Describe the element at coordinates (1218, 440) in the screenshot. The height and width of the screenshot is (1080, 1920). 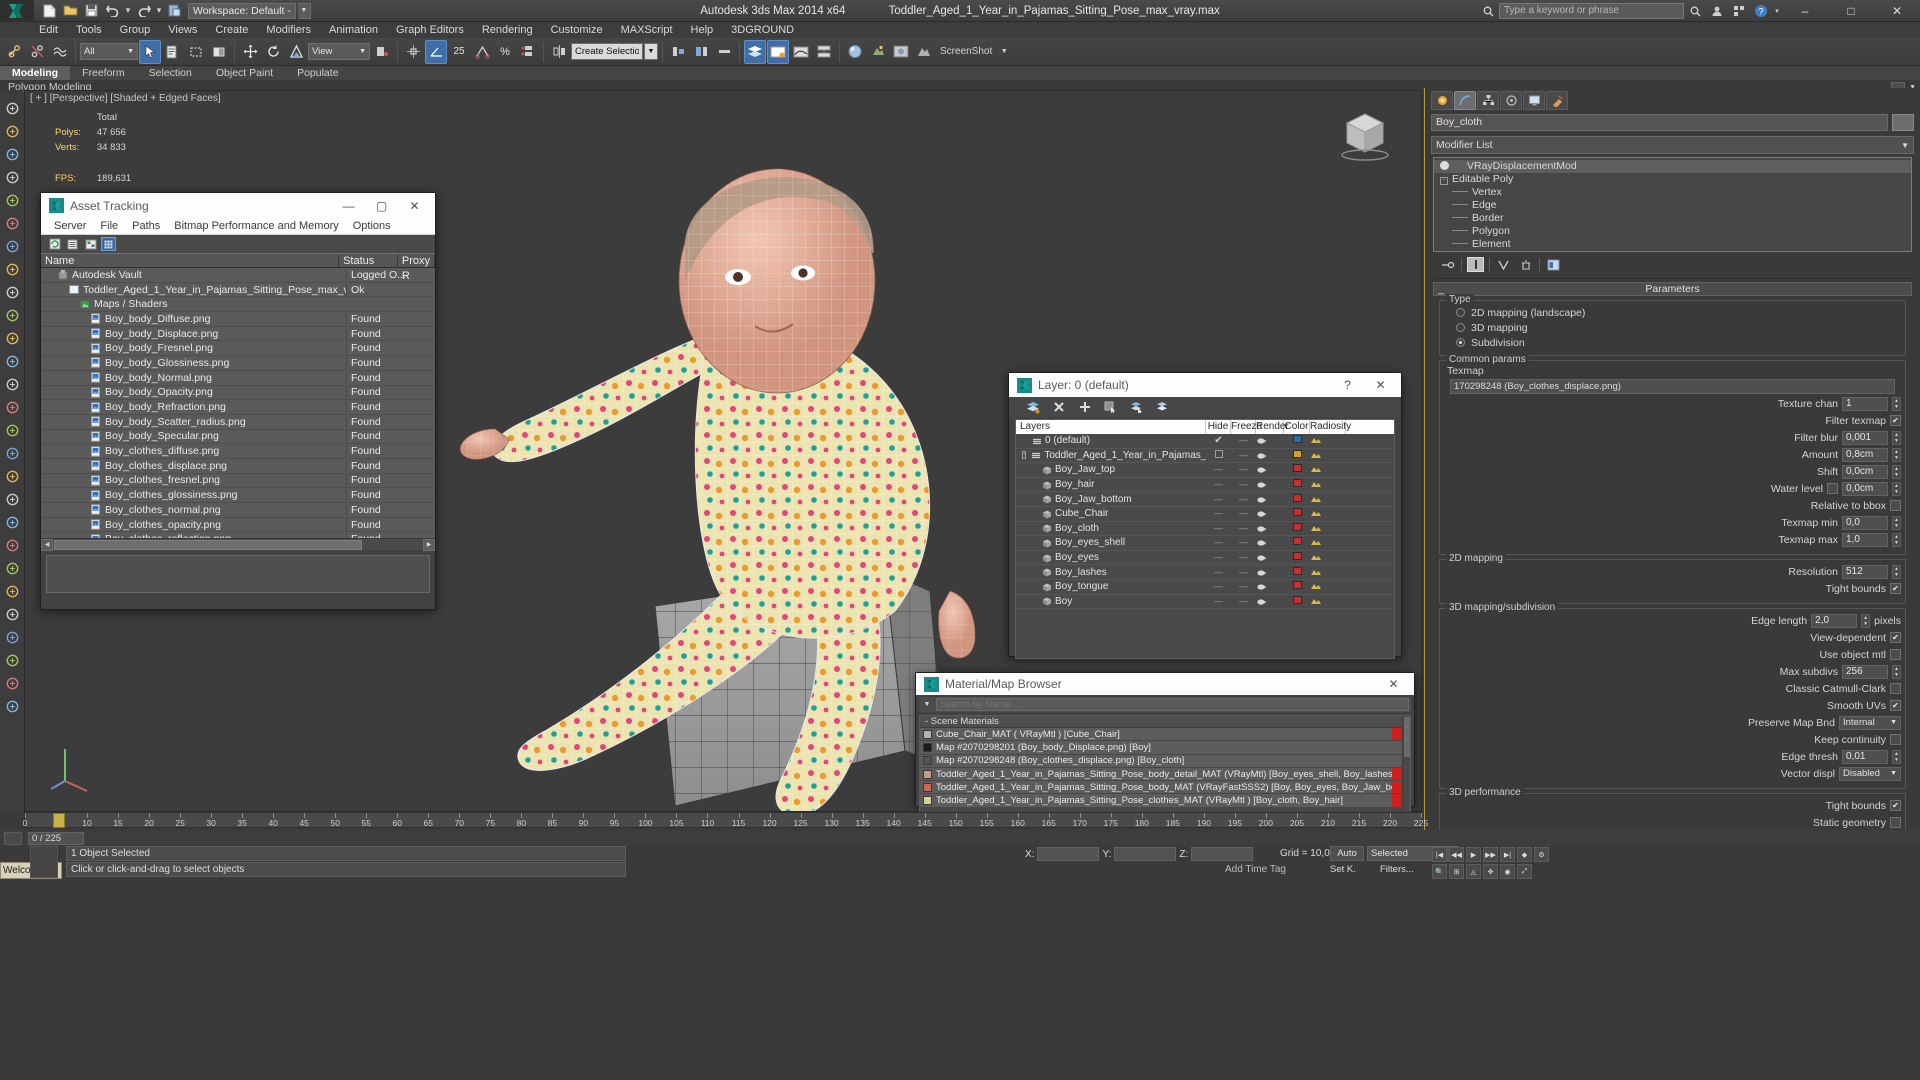
I see `layer-hide-toggle: ✔` at that location.